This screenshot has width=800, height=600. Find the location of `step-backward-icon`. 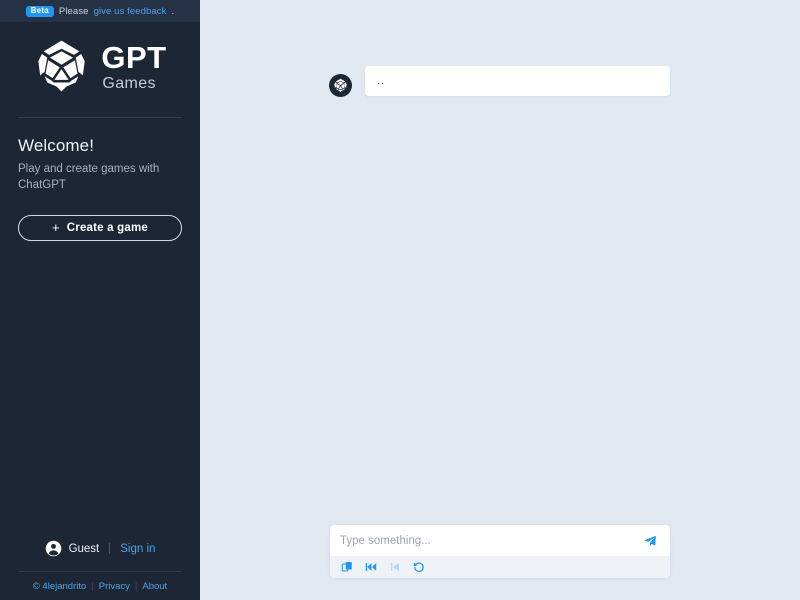

step-backward-icon is located at coordinates (395, 567).